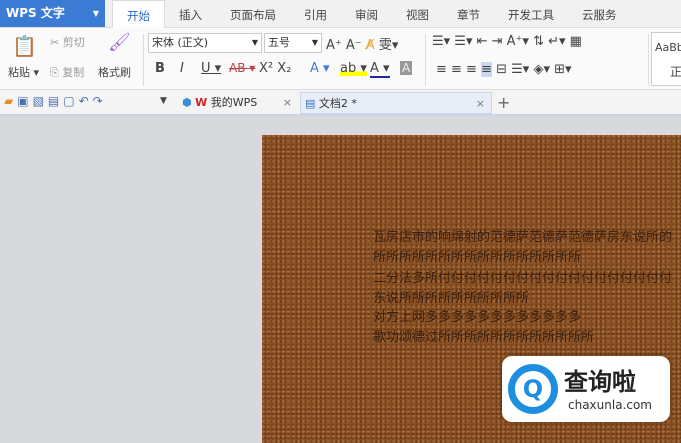  I want to click on tab-cloud: 云服务, so click(599, 14).